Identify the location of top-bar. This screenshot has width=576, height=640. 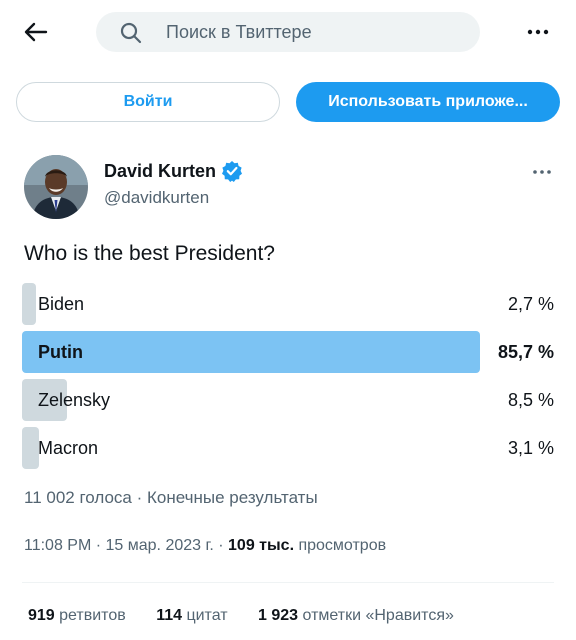
(288, 32).